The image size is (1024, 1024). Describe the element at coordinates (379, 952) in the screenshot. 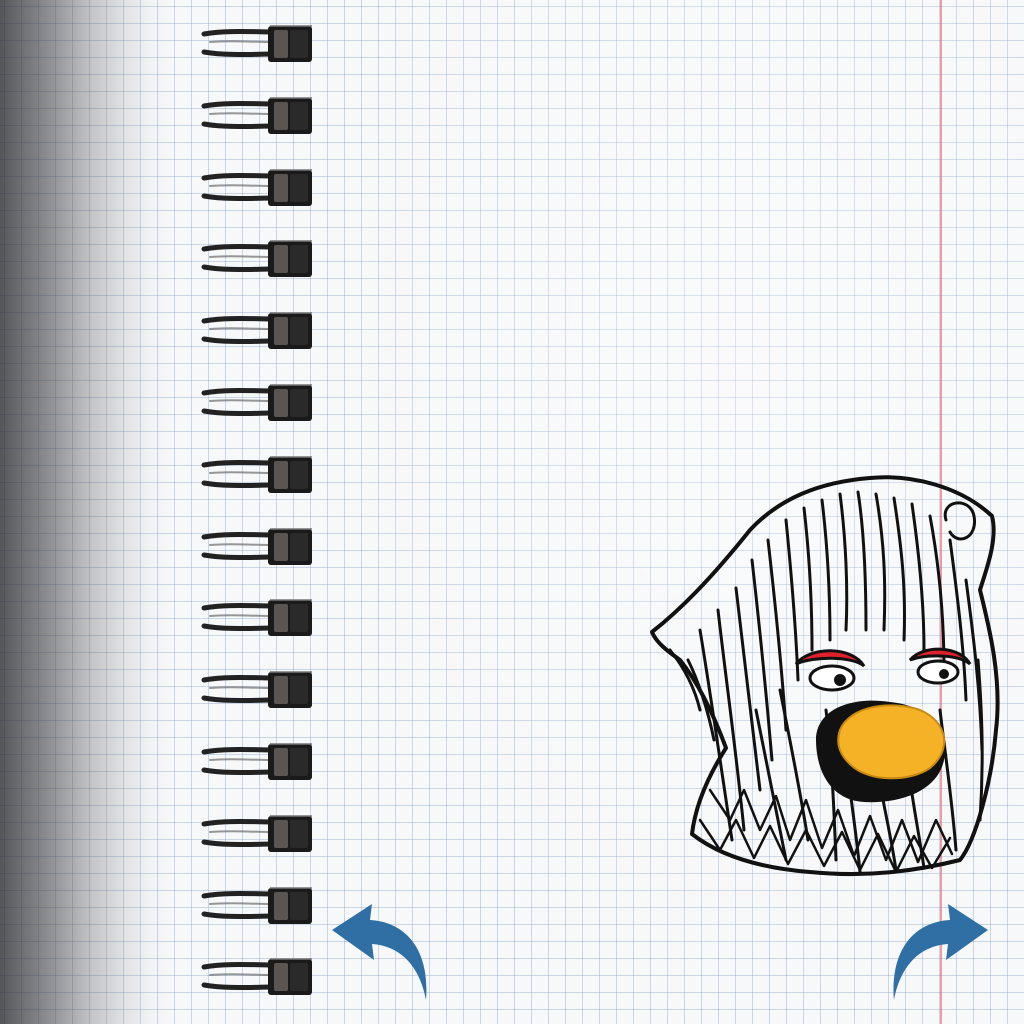

I see `curved-arrow-left-icon` at that location.